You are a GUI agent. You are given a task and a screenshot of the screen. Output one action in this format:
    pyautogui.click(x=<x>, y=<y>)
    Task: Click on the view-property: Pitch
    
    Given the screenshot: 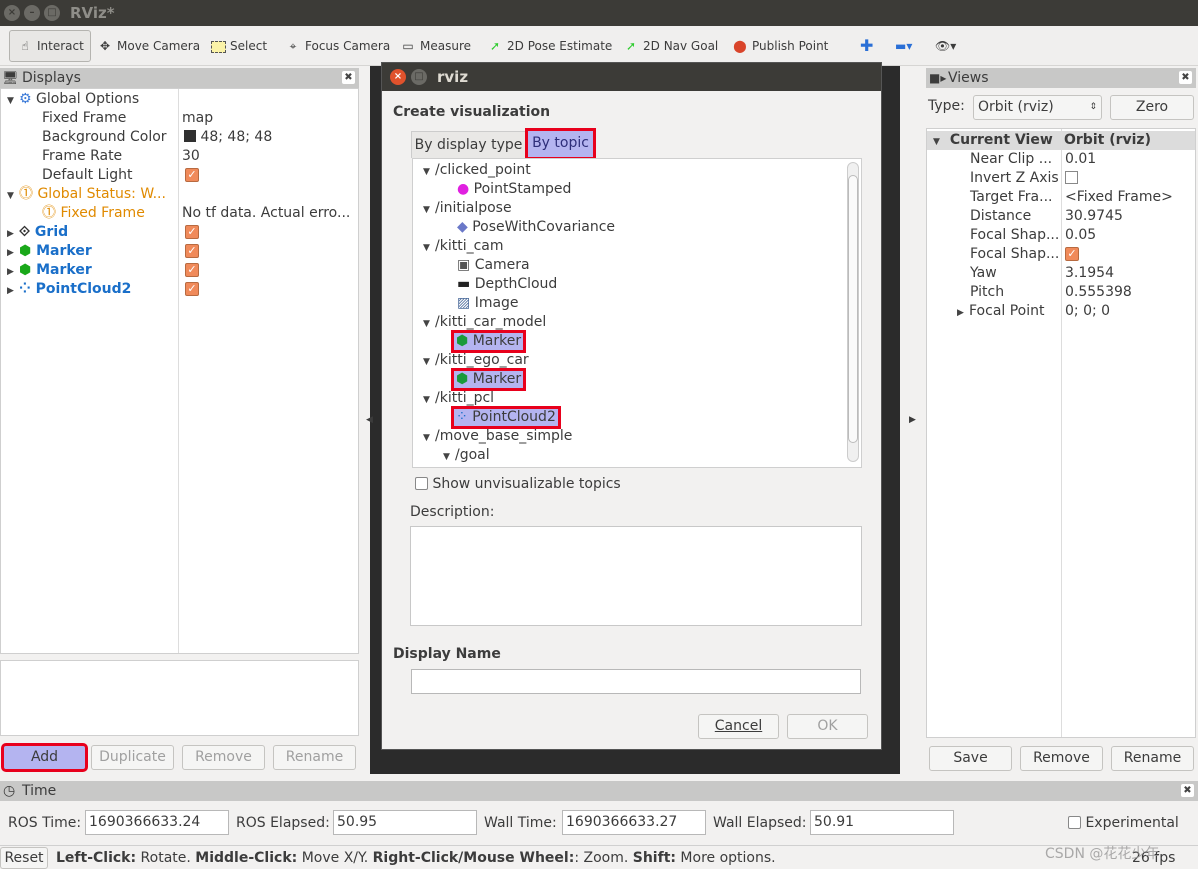 What is the action you would take?
    pyautogui.click(x=987, y=292)
    